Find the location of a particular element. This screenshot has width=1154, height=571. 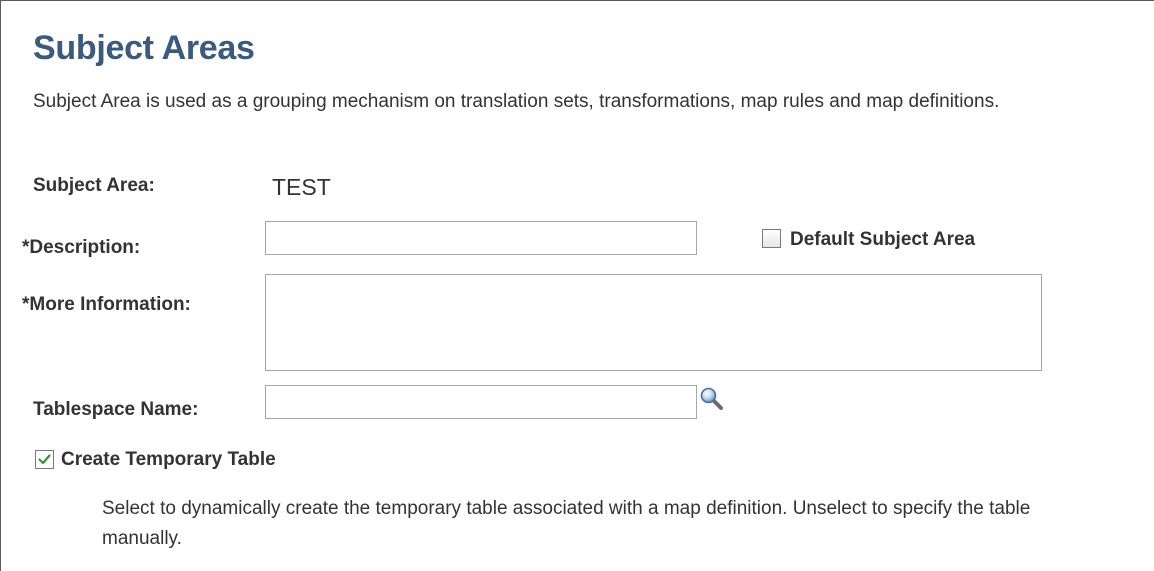

tablespace-name-field is located at coordinates (481, 402).